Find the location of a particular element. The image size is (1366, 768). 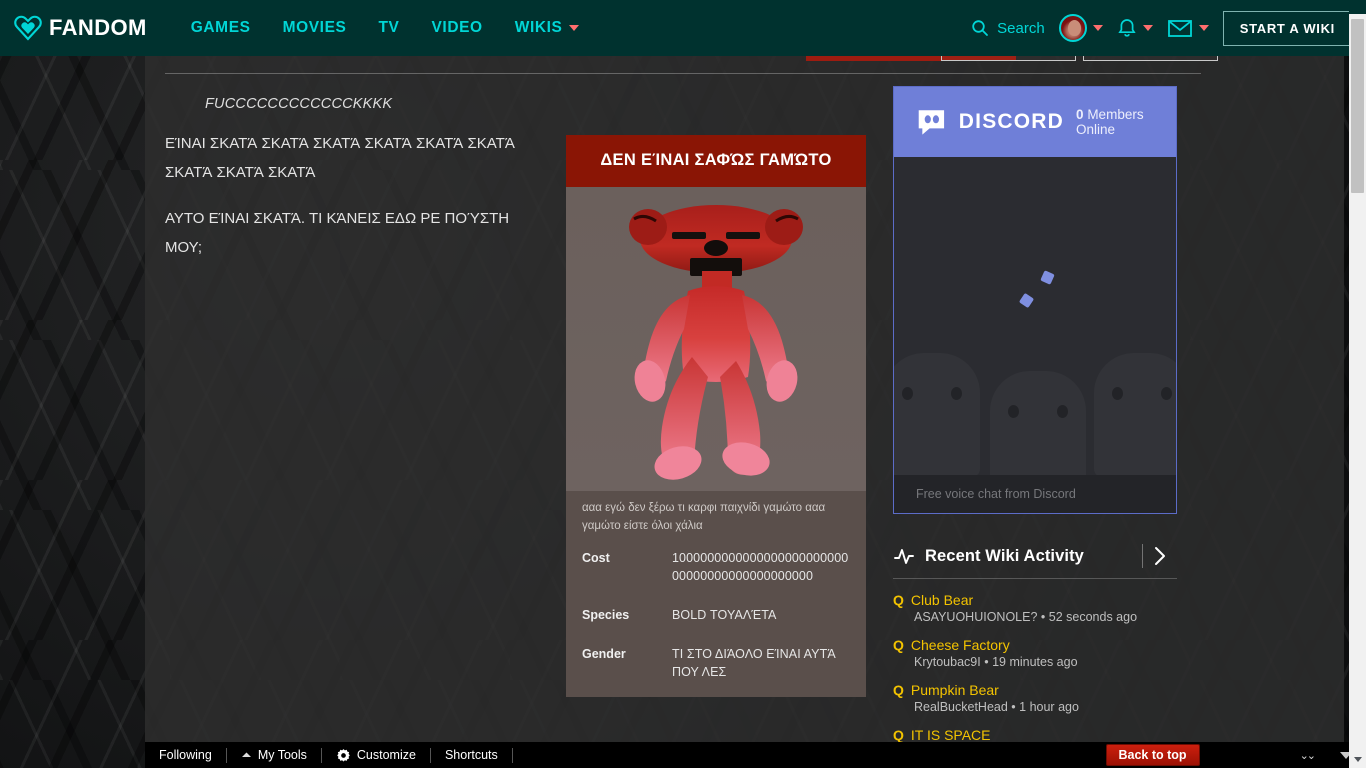

recent-activity-user: ASAYUOHUIONOLE? is located at coordinates (976, 617).